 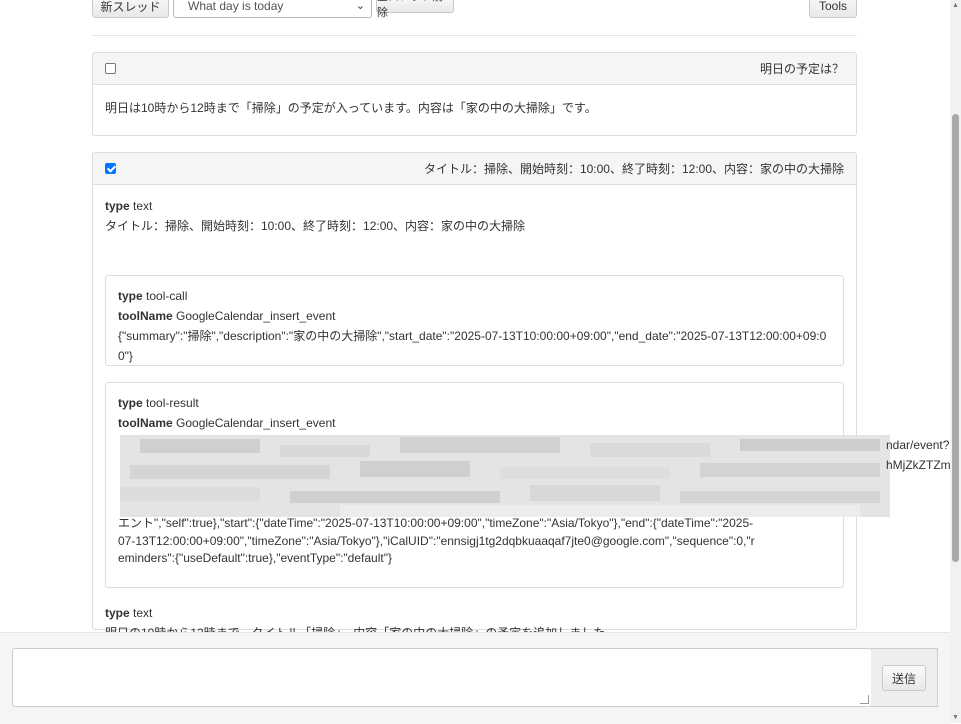 I want to click on toolbar: 新スレッド What day is today ⌄ 全スレッド削除 Tools, so click(x=474, y=9).